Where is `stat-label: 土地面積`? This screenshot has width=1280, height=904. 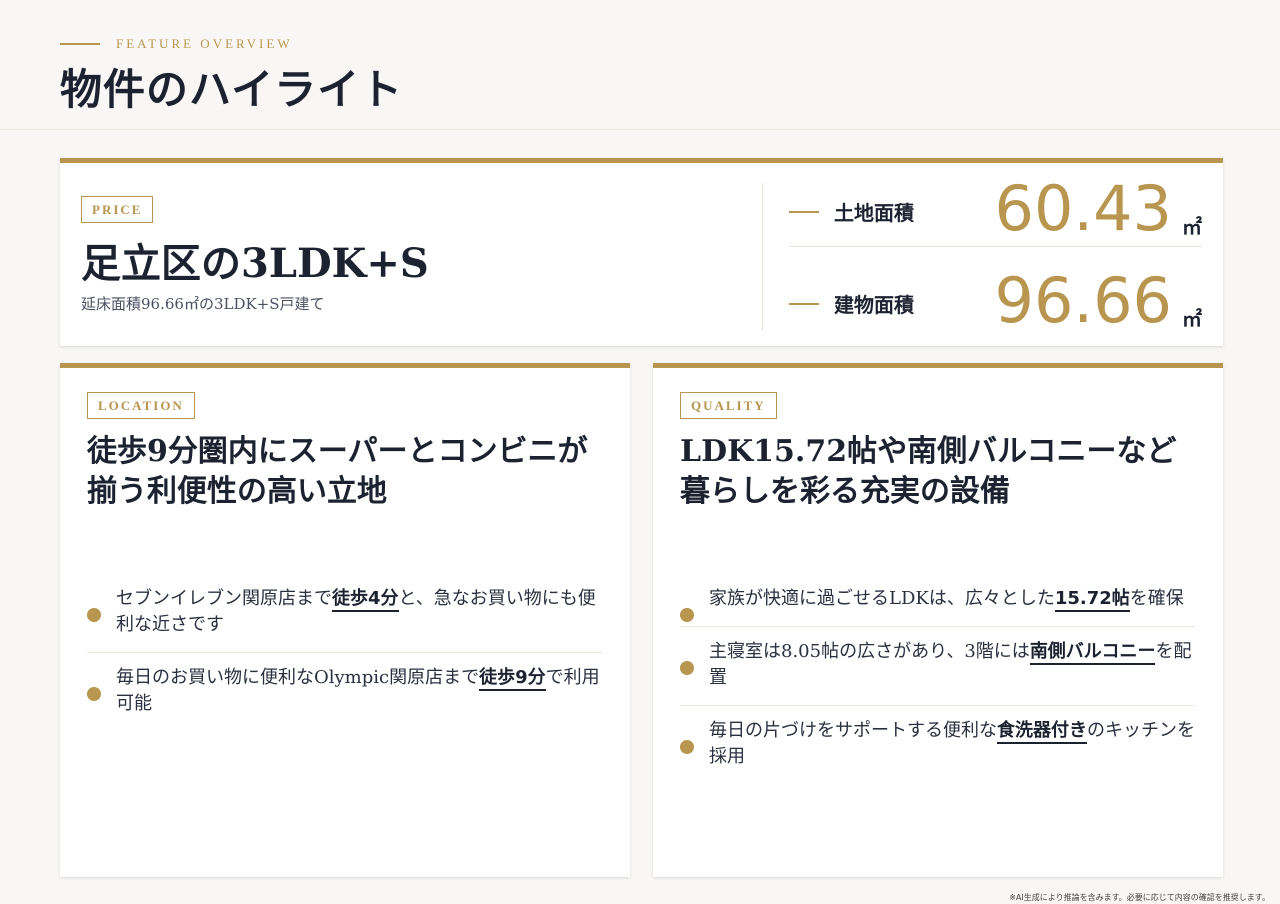
stat-label: 土地面積 is located at coordinates (874, 213).